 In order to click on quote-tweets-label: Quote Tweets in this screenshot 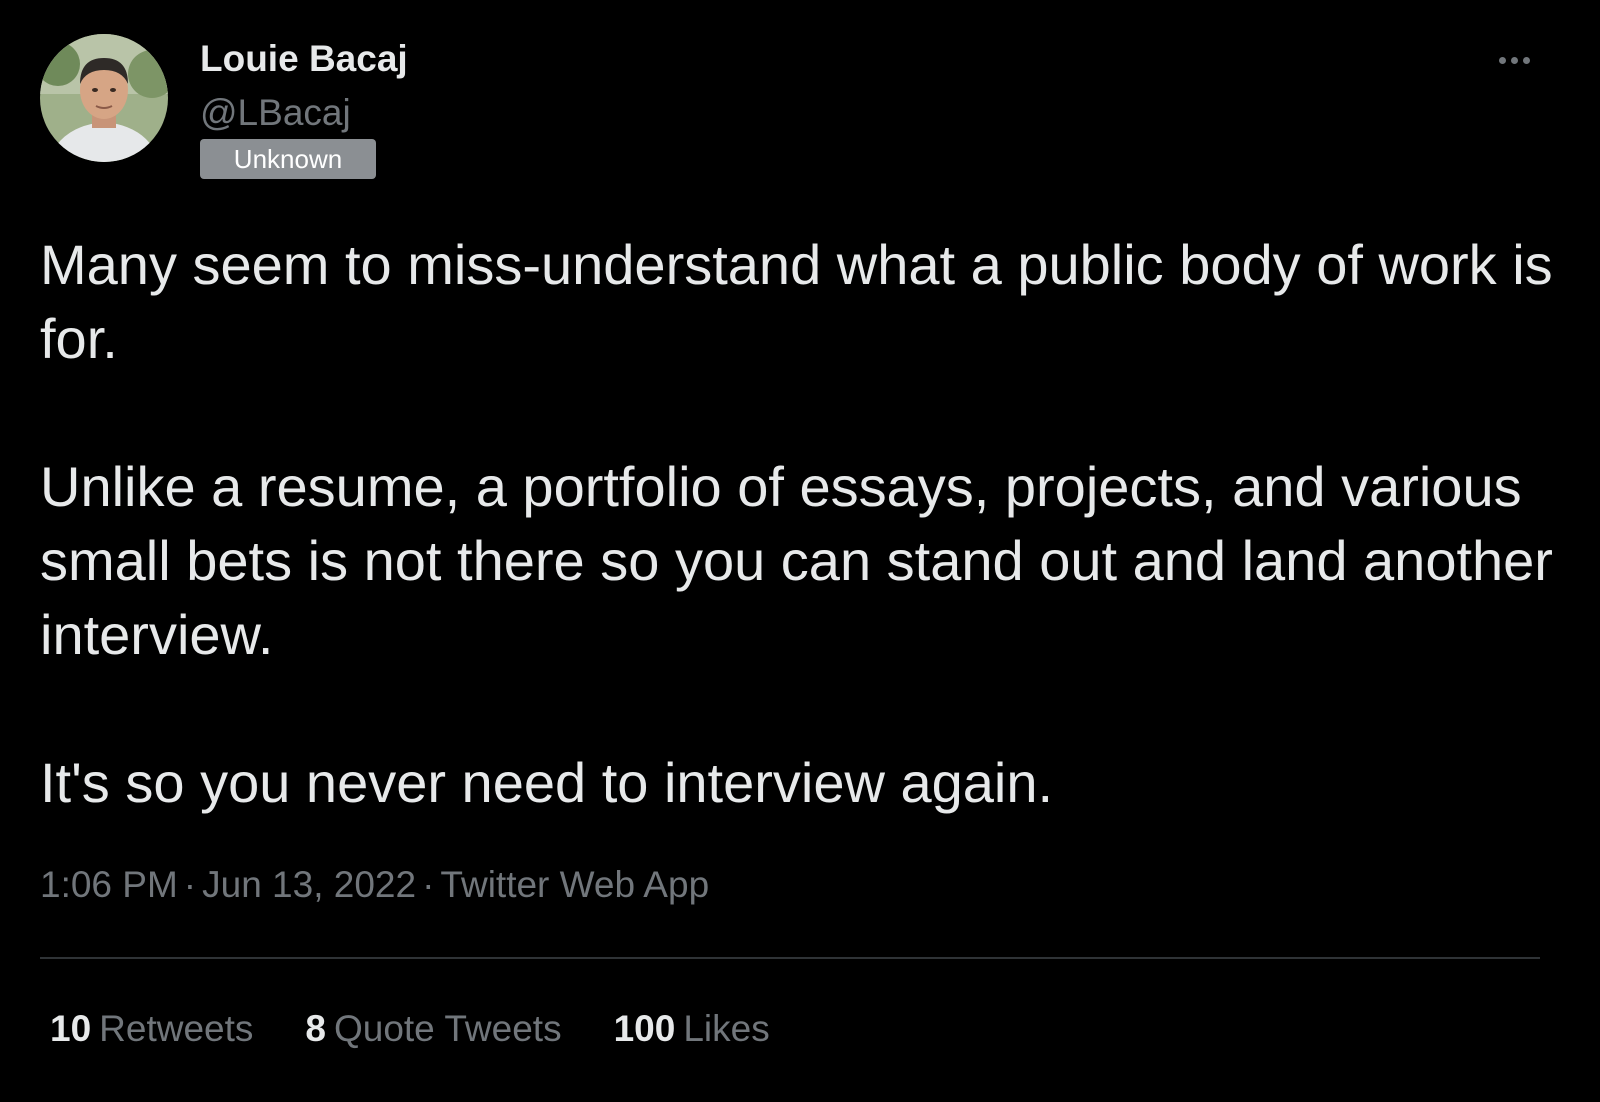, I will do `click(447, 1028)`.